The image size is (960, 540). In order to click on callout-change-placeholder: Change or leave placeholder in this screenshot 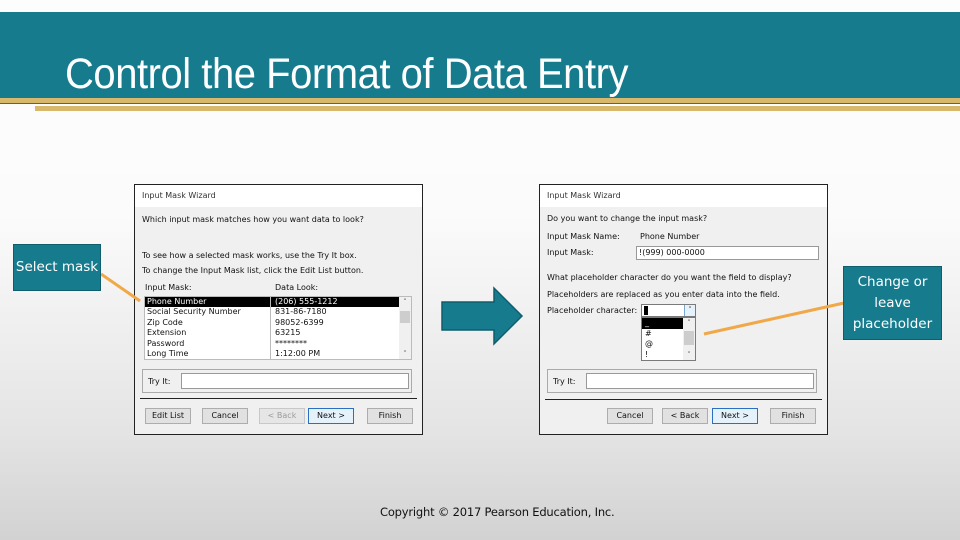, I will do `click(892, 303)`.